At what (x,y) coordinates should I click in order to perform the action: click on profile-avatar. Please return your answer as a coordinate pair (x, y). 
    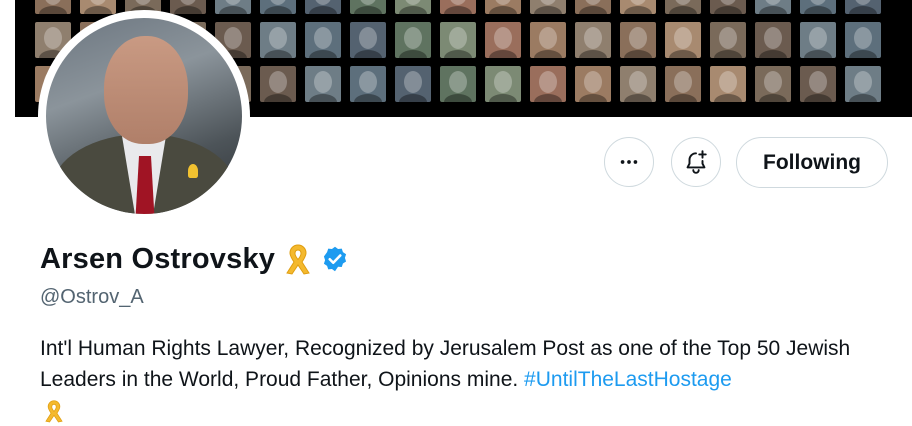
    Looking at the image, I should click on (144, 116).